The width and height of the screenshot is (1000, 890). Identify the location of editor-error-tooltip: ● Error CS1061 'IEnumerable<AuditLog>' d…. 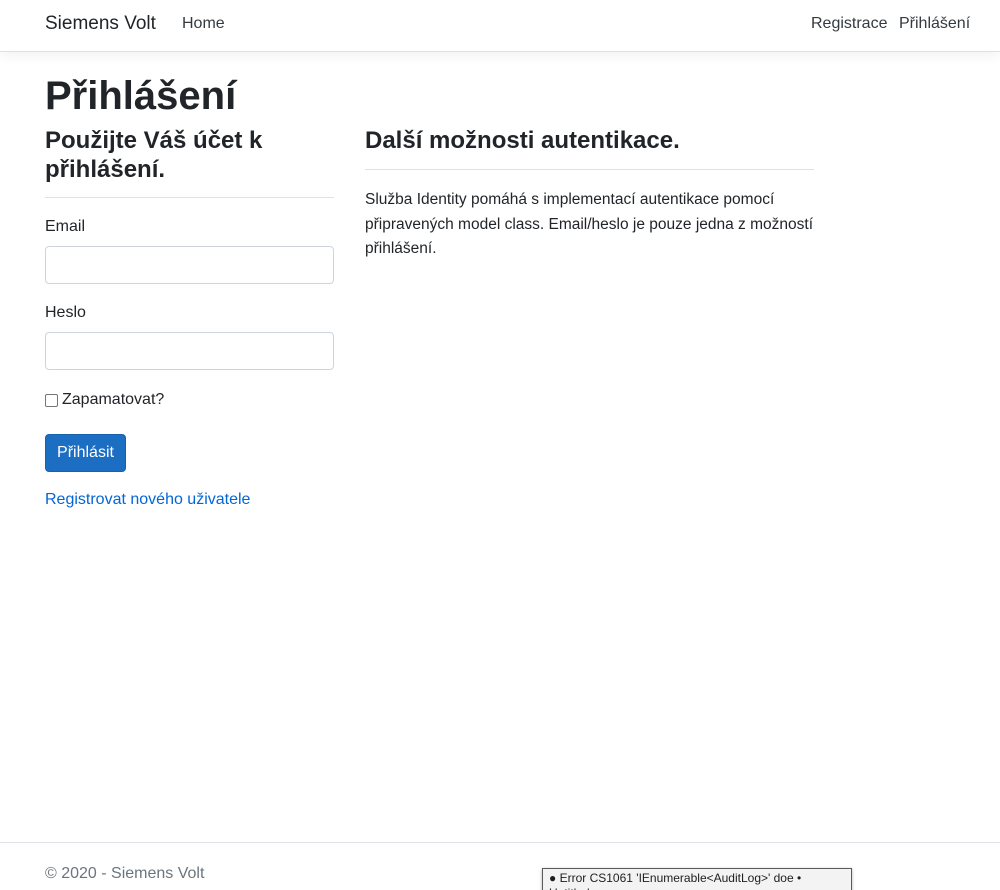
(697, 879).